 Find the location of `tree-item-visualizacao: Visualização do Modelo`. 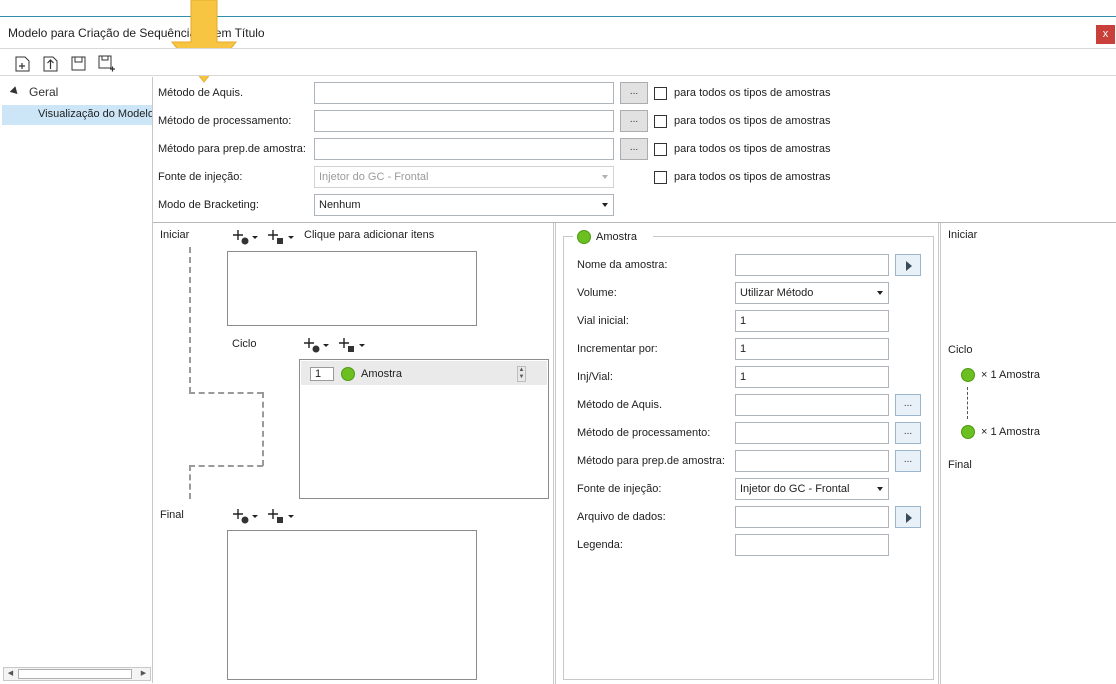

tree-item-visualizacao: Visualização do Modelo is located at coordinates (77, 115).